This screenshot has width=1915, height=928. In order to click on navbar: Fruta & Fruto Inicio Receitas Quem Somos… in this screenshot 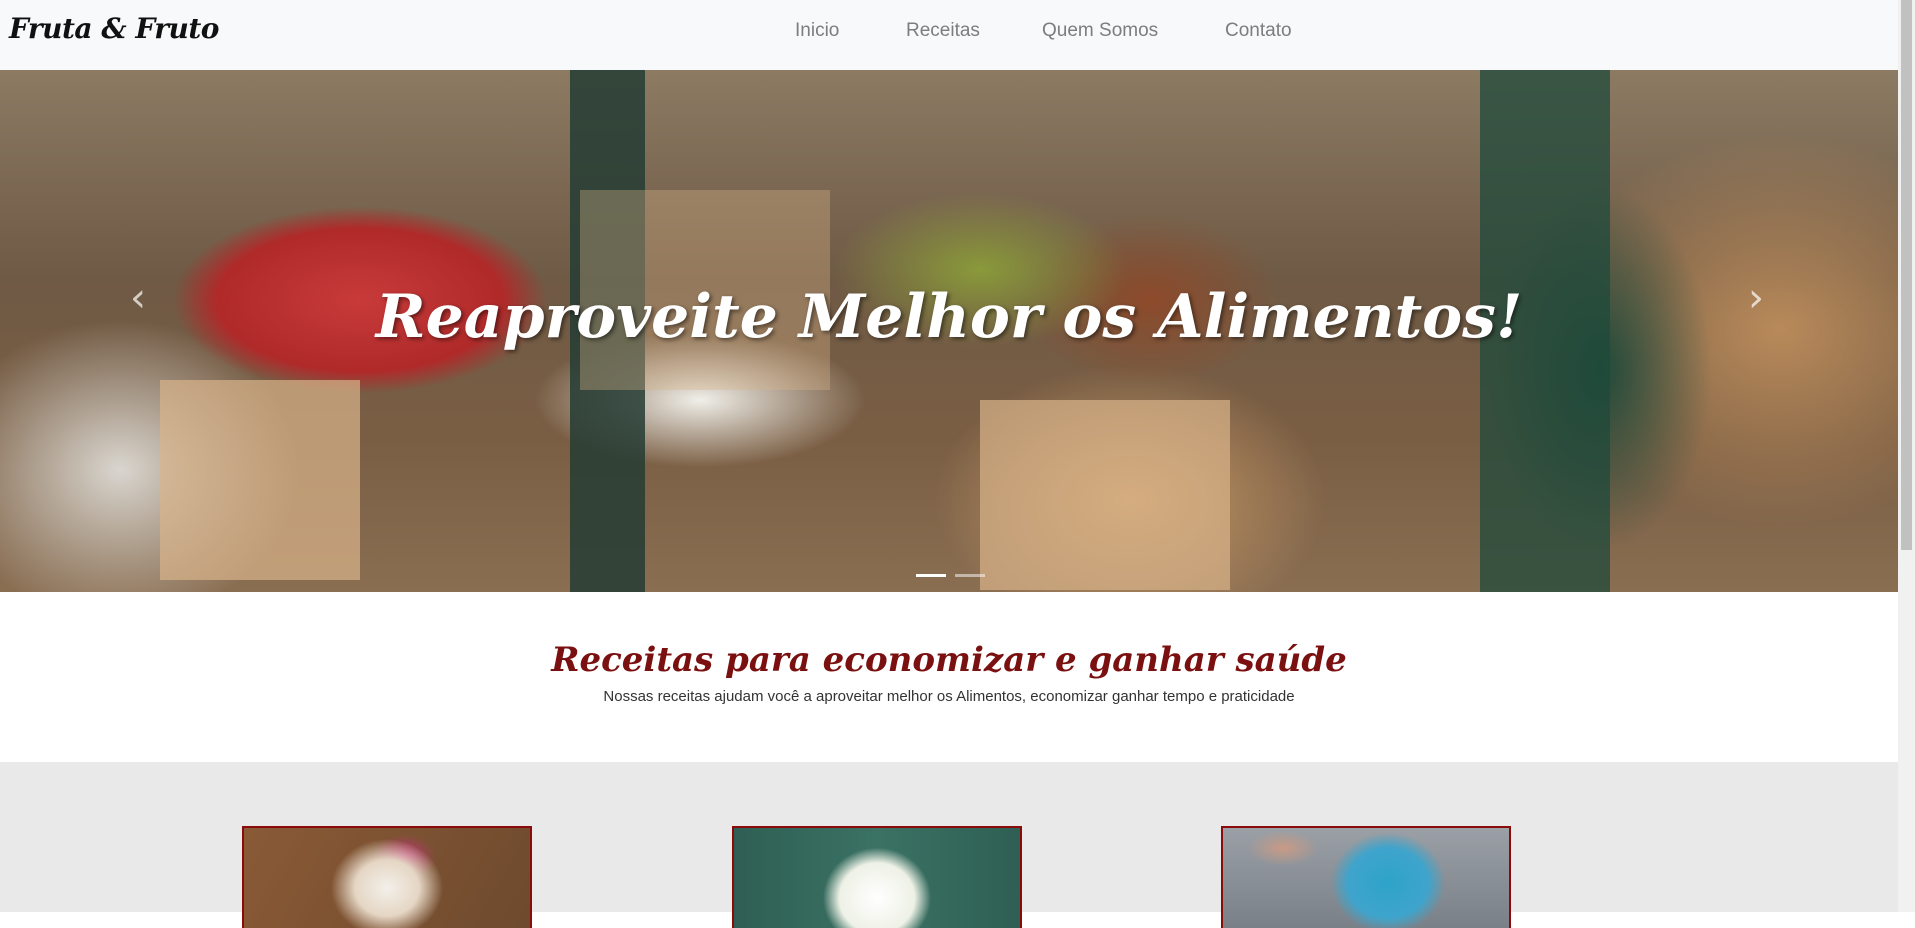, I will do `click(949, 35)`.